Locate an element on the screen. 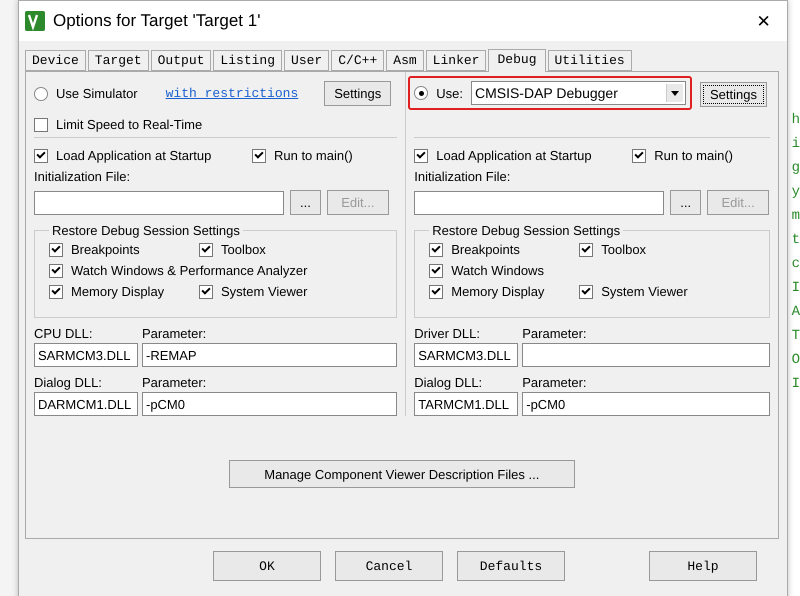  tab: Device is located at coordinates (55, 60).